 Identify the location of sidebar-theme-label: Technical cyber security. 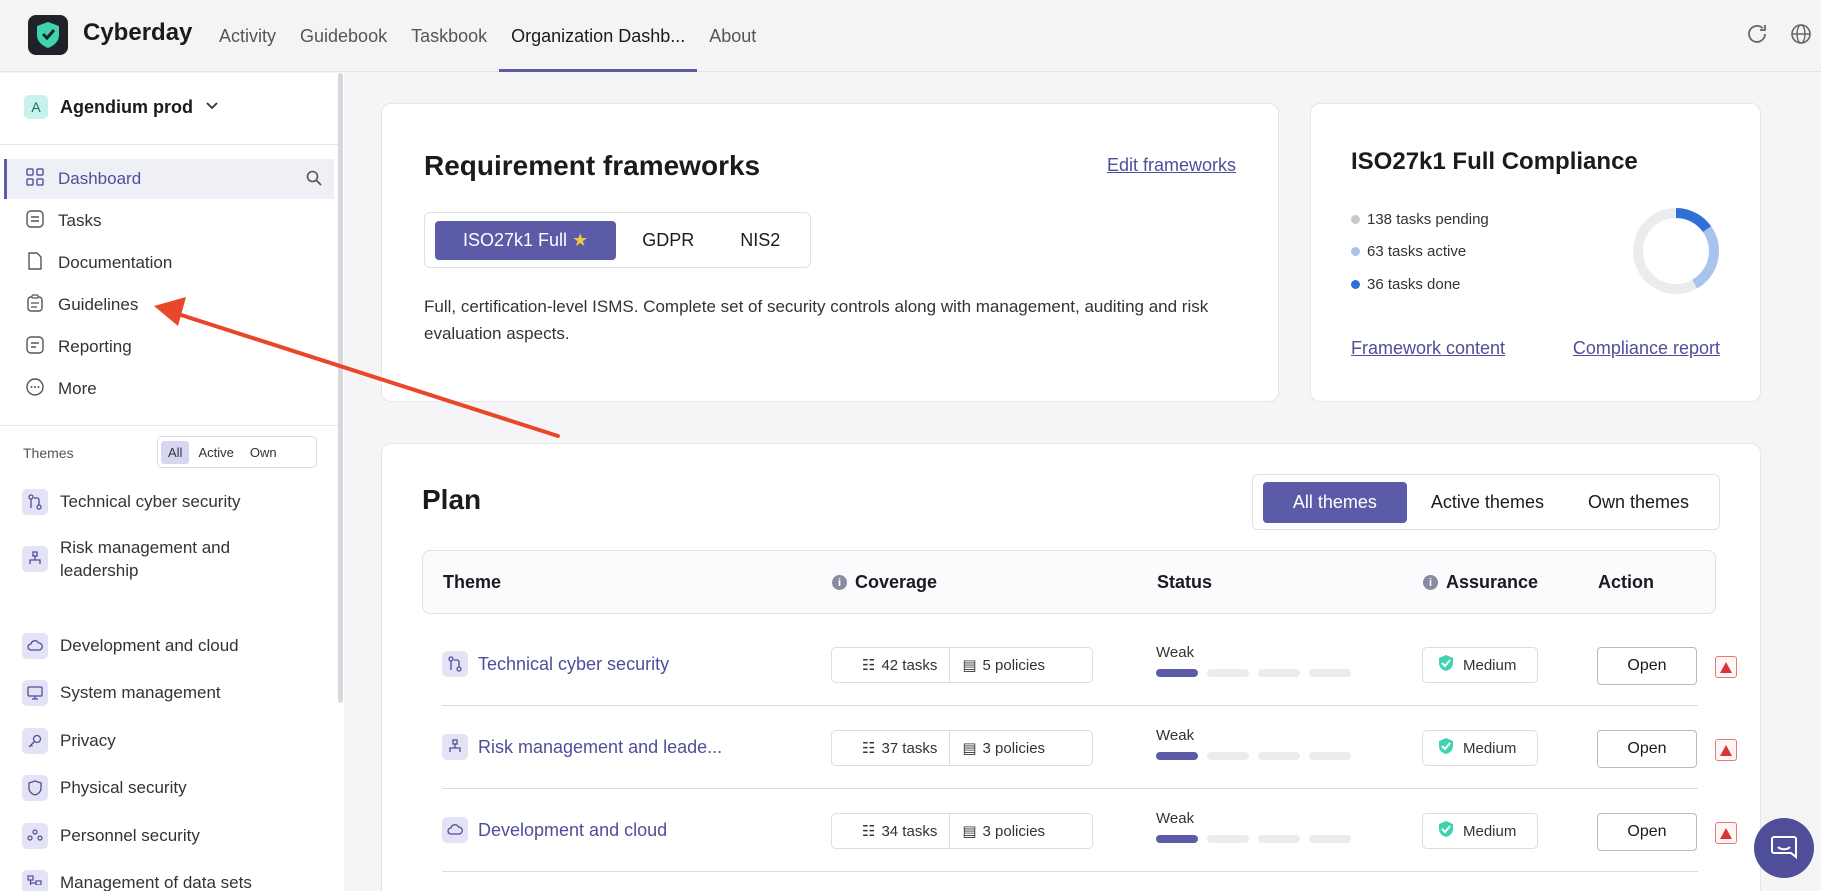
(150, 501).